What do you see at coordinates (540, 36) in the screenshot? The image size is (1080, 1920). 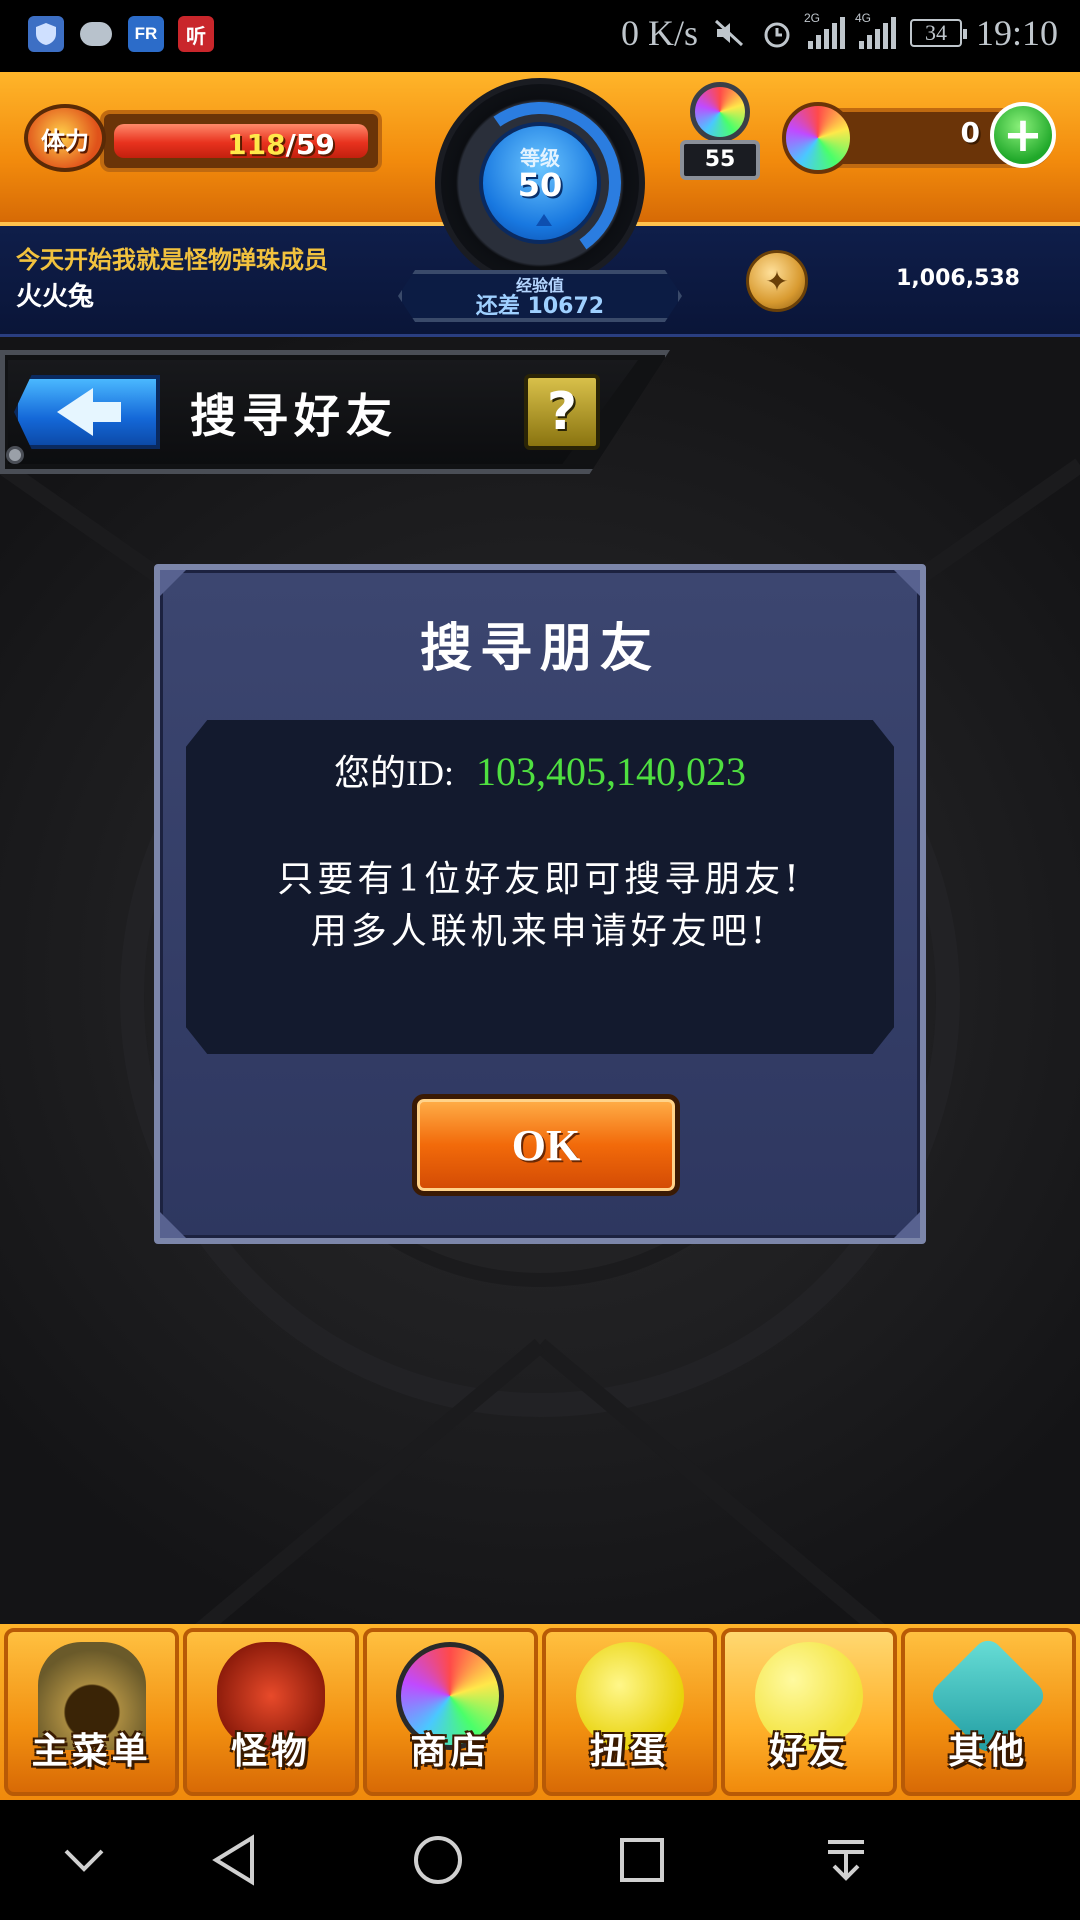 I see `status-bar: FR 听 0 K/s 2G 4G 34 19:10` at bounding box center [540, 36].